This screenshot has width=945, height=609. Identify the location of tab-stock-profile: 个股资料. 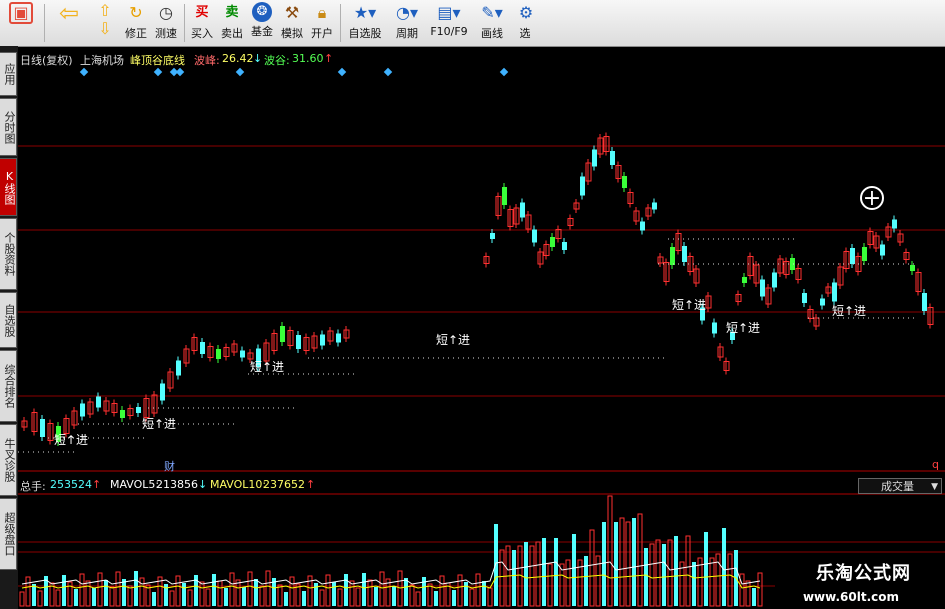
(8, 254).